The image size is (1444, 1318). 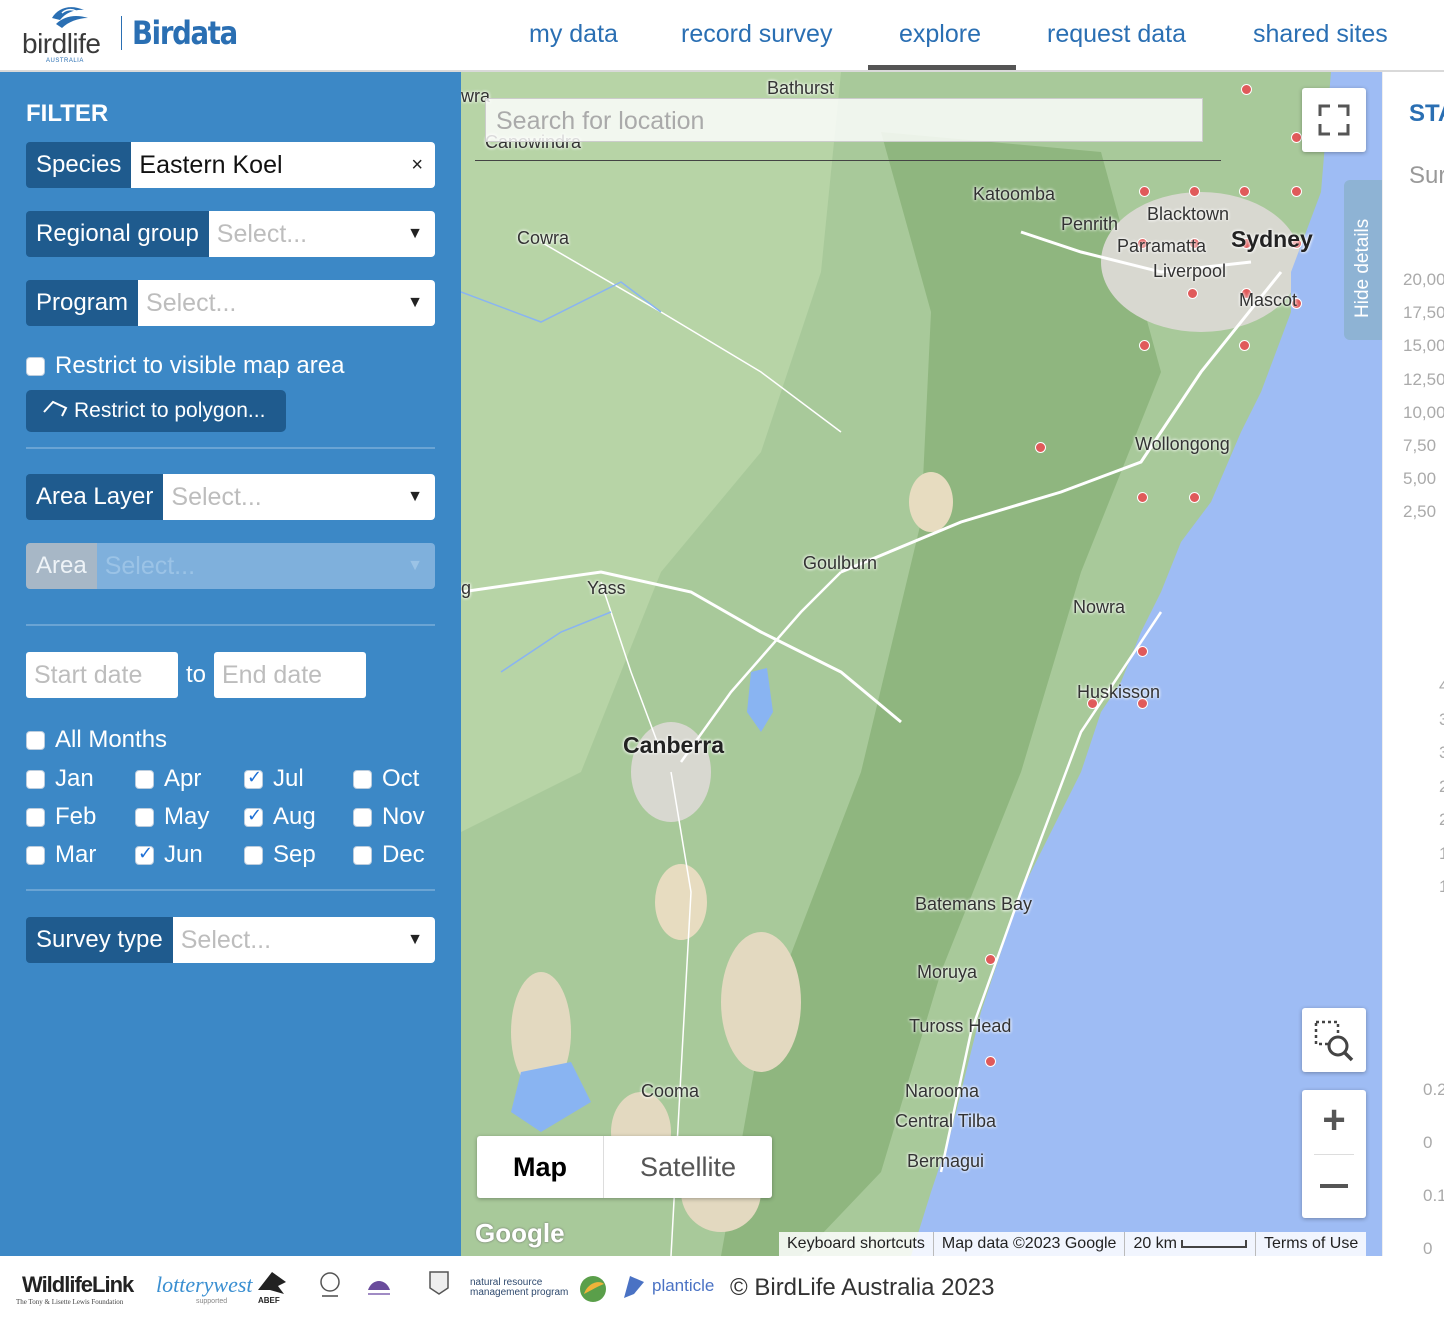 I want to click on planticle-logo: planticle, so click(x=683, y=1286).